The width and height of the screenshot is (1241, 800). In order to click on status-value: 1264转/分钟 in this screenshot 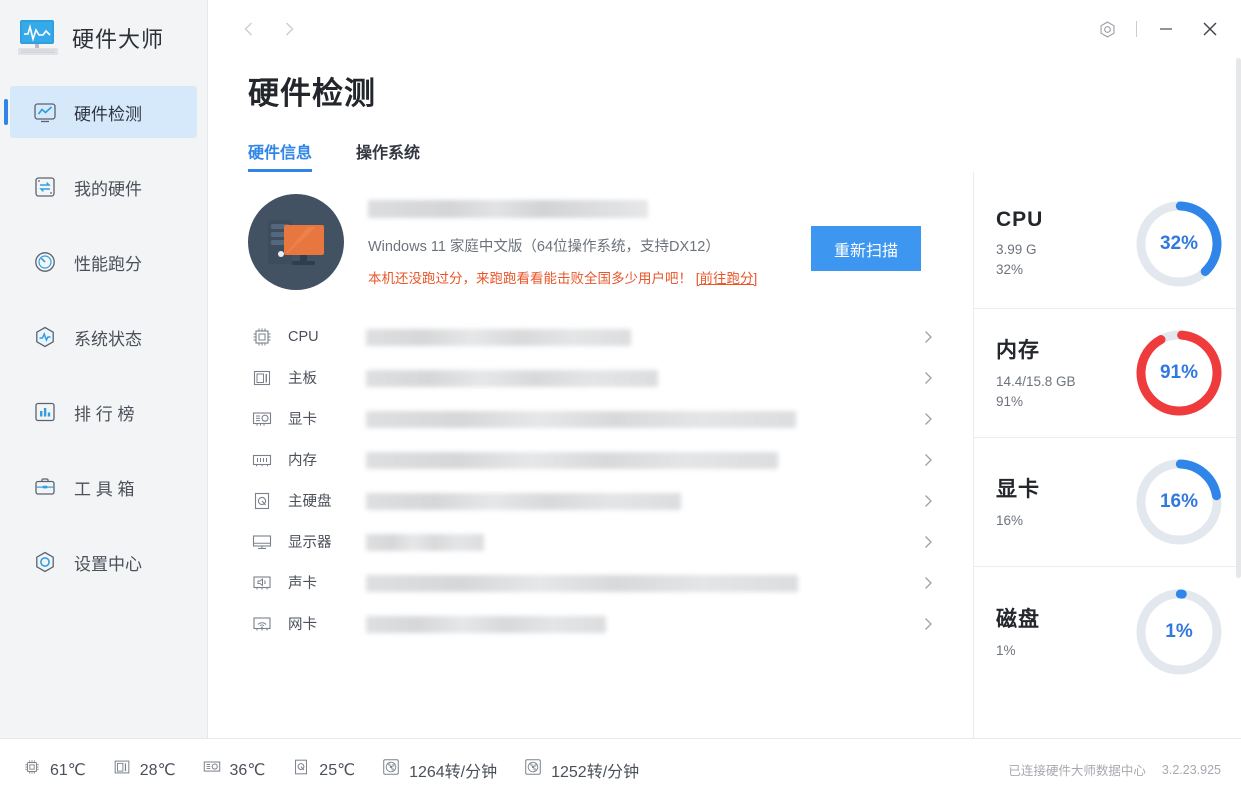, I will do `click(453, 772)`.